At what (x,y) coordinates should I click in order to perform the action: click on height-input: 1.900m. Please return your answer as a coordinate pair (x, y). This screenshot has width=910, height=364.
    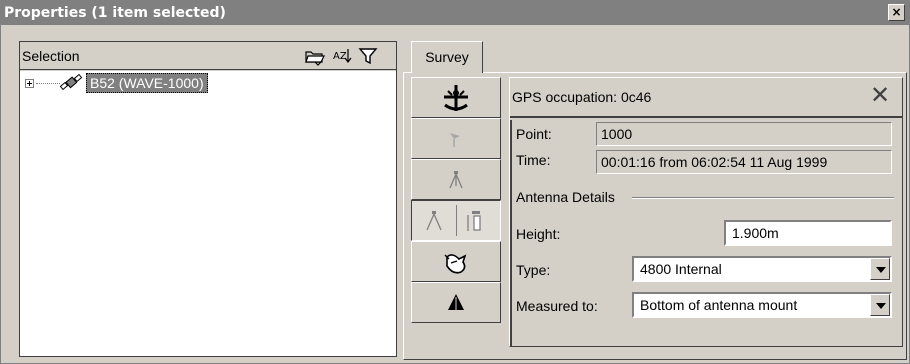
    Looking at the image, I should click on (808, 233).